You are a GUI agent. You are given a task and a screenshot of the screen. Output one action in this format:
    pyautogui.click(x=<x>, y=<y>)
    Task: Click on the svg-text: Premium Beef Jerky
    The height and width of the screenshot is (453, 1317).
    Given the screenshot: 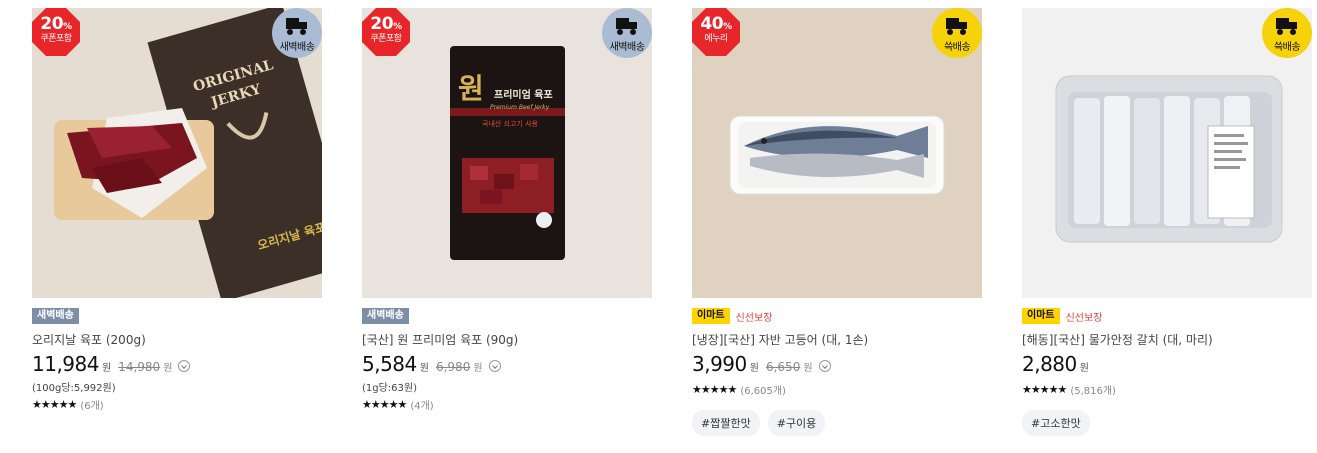 What is the action you would take?
    pyautogui.click(x=520, y=107)
    